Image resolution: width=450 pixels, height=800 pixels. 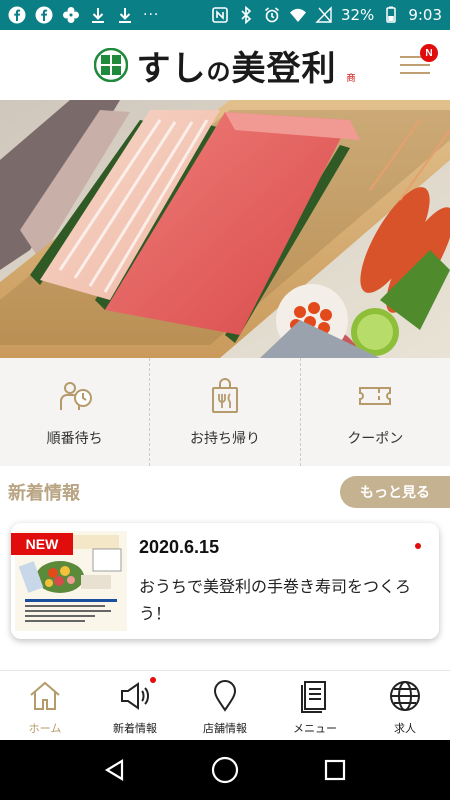 I want to click on logo-text-tail: 美登利, so click(x=284, y=68).